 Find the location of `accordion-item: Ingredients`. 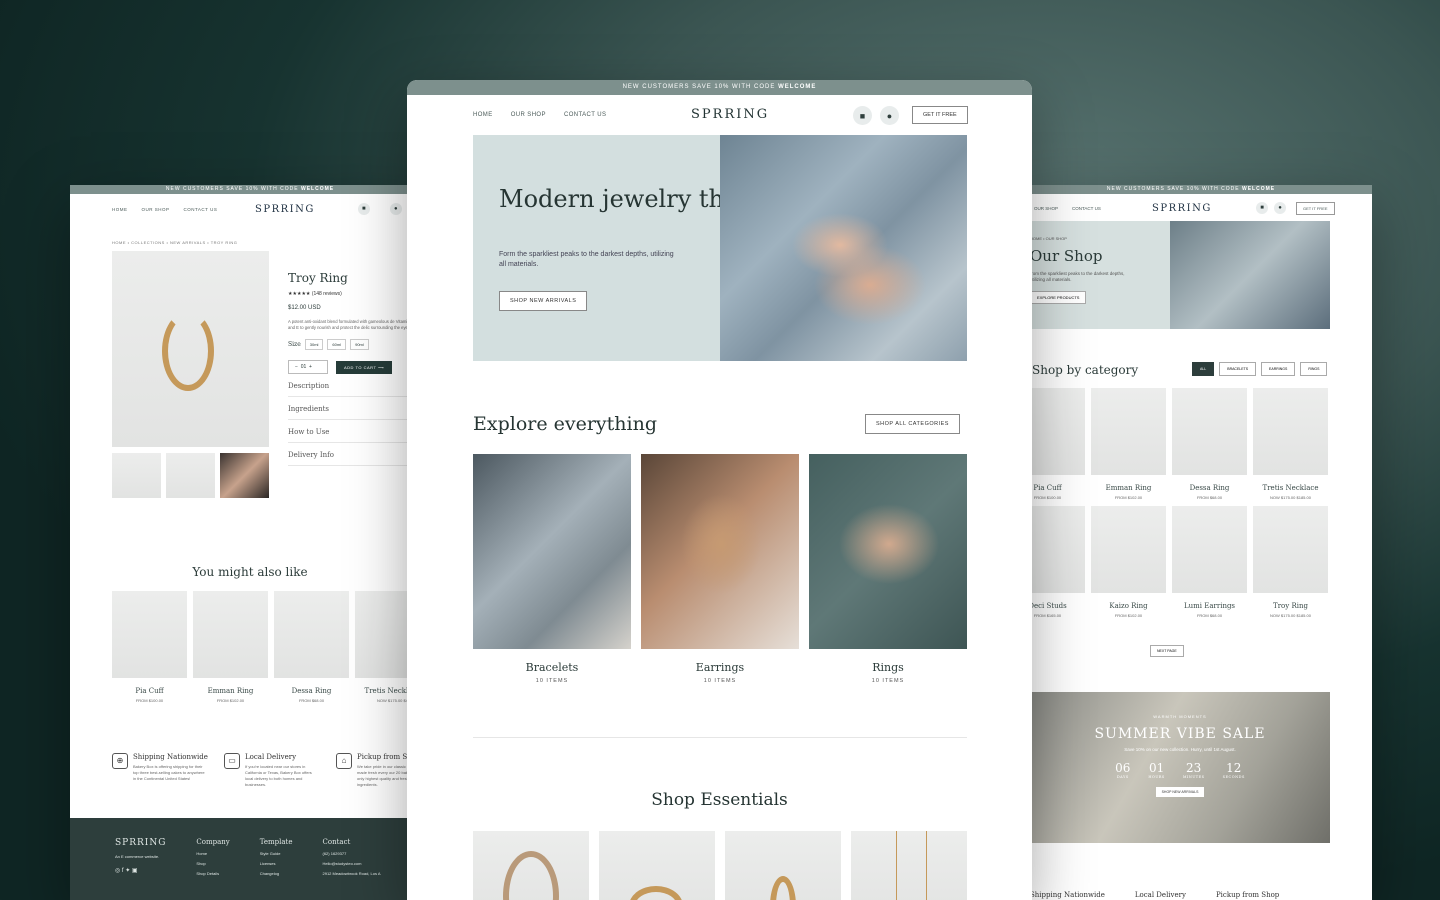

accordion-item: Ingredients is located at coordinates (353, 409).